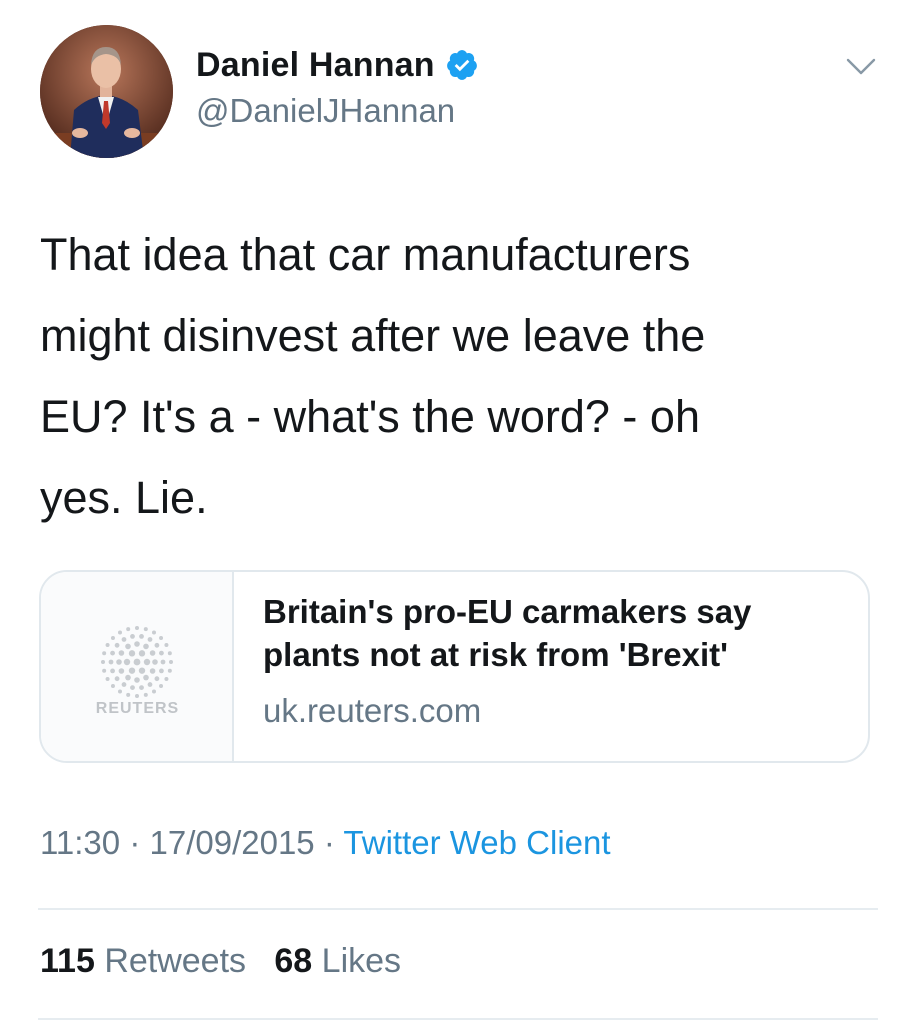 The image size is (910, 1024). Describe the element at coordinates (325, 111) in the screenshot. I see `author-handle: @DanielJHannan` at that location.